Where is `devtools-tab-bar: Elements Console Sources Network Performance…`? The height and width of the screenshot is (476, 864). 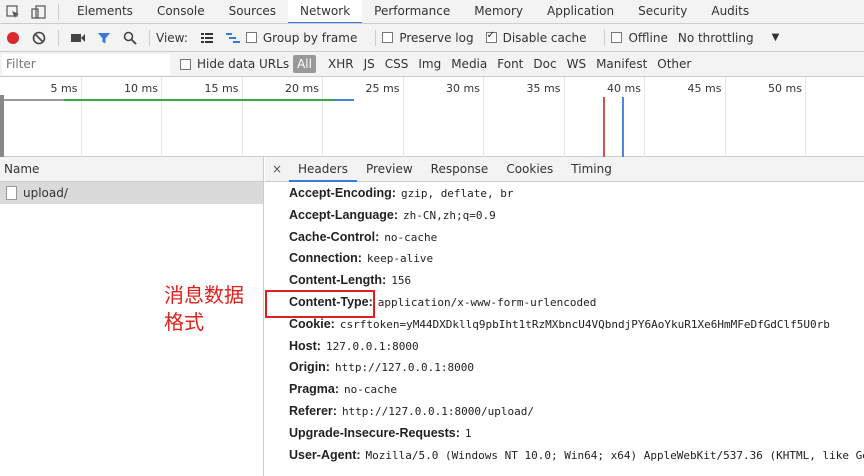 devtools-tab-bar: Elements Console Sources Network Performance… is located at coordinates (432, 12).